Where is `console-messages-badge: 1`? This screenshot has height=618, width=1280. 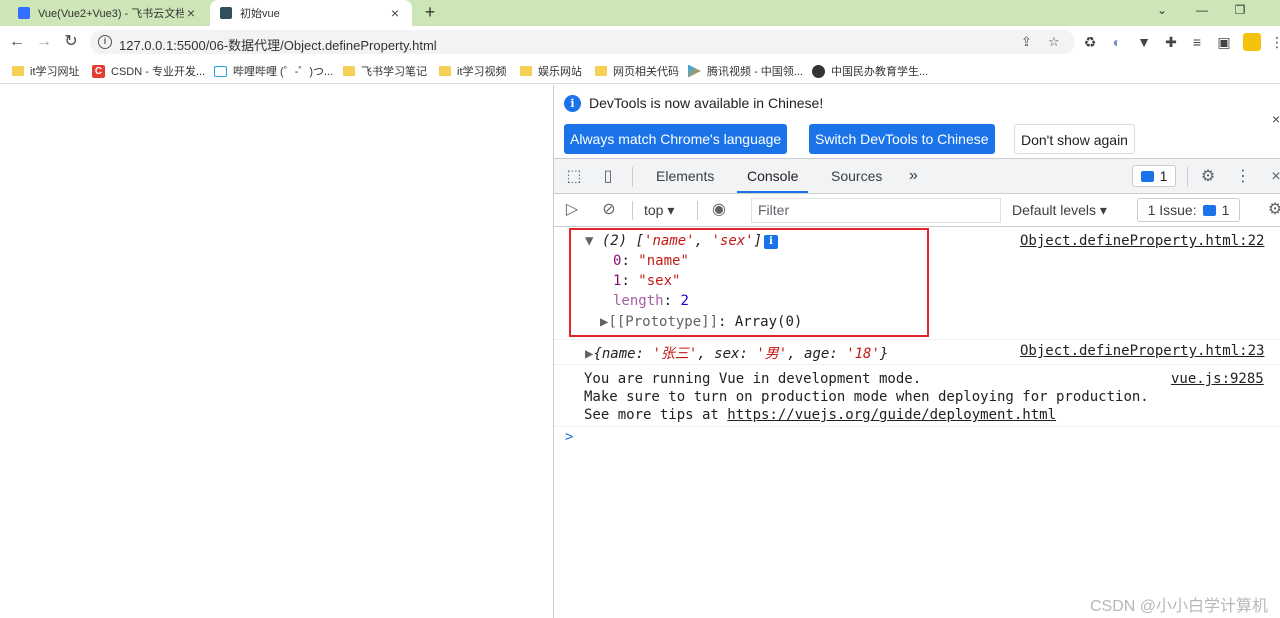
console-messages-badge: 1 is located at coordinates (1154, 176).